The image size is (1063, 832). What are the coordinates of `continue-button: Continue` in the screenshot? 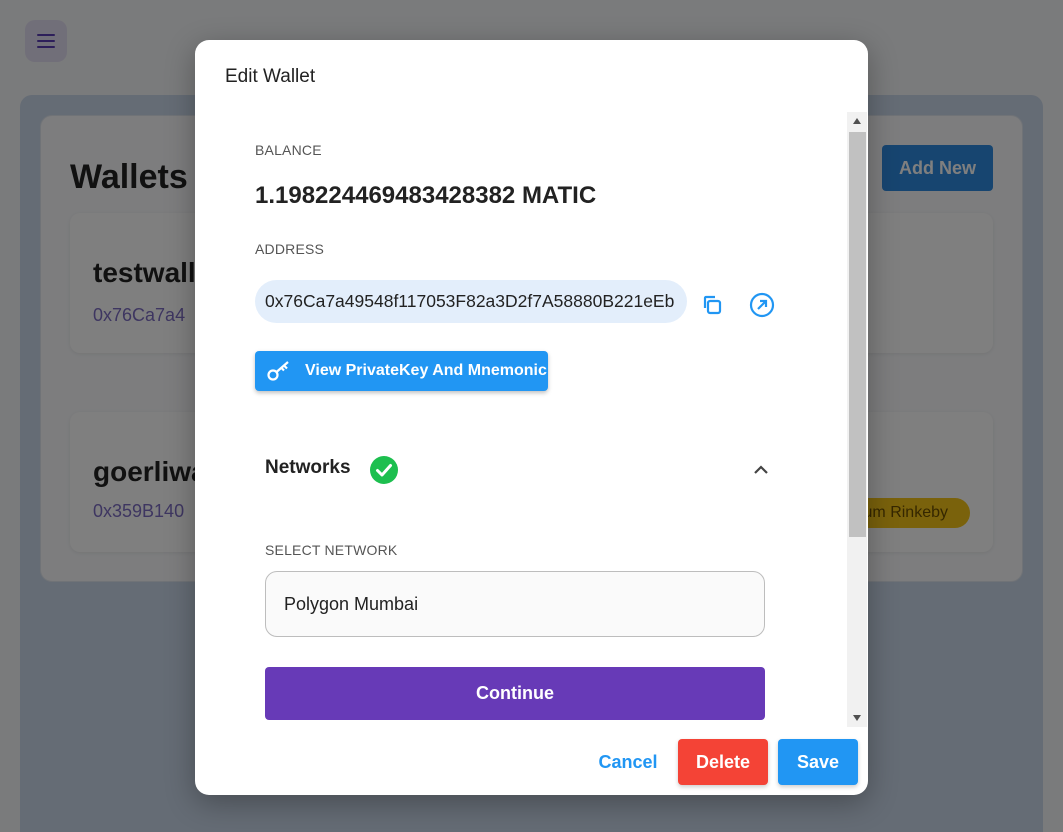 It's located at (515, 693).